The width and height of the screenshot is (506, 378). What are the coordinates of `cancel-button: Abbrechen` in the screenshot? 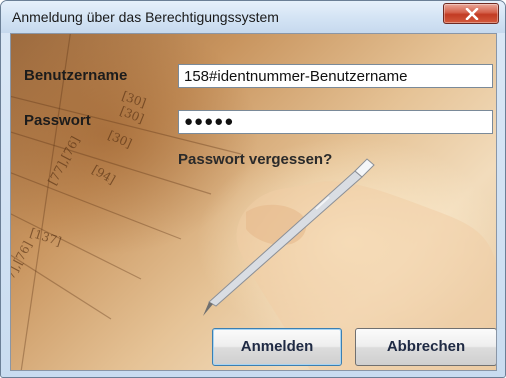 It's located at (425, 347).